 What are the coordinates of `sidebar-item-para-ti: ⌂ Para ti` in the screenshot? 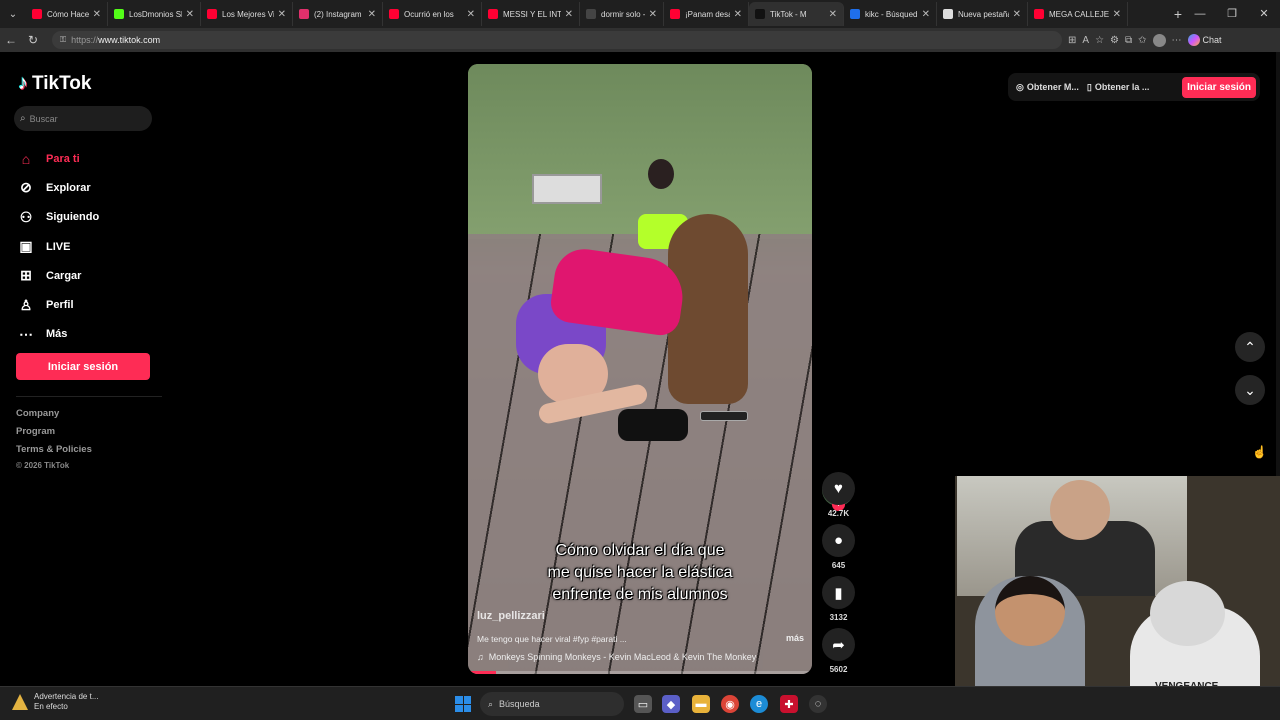 It's located at (88, 158).